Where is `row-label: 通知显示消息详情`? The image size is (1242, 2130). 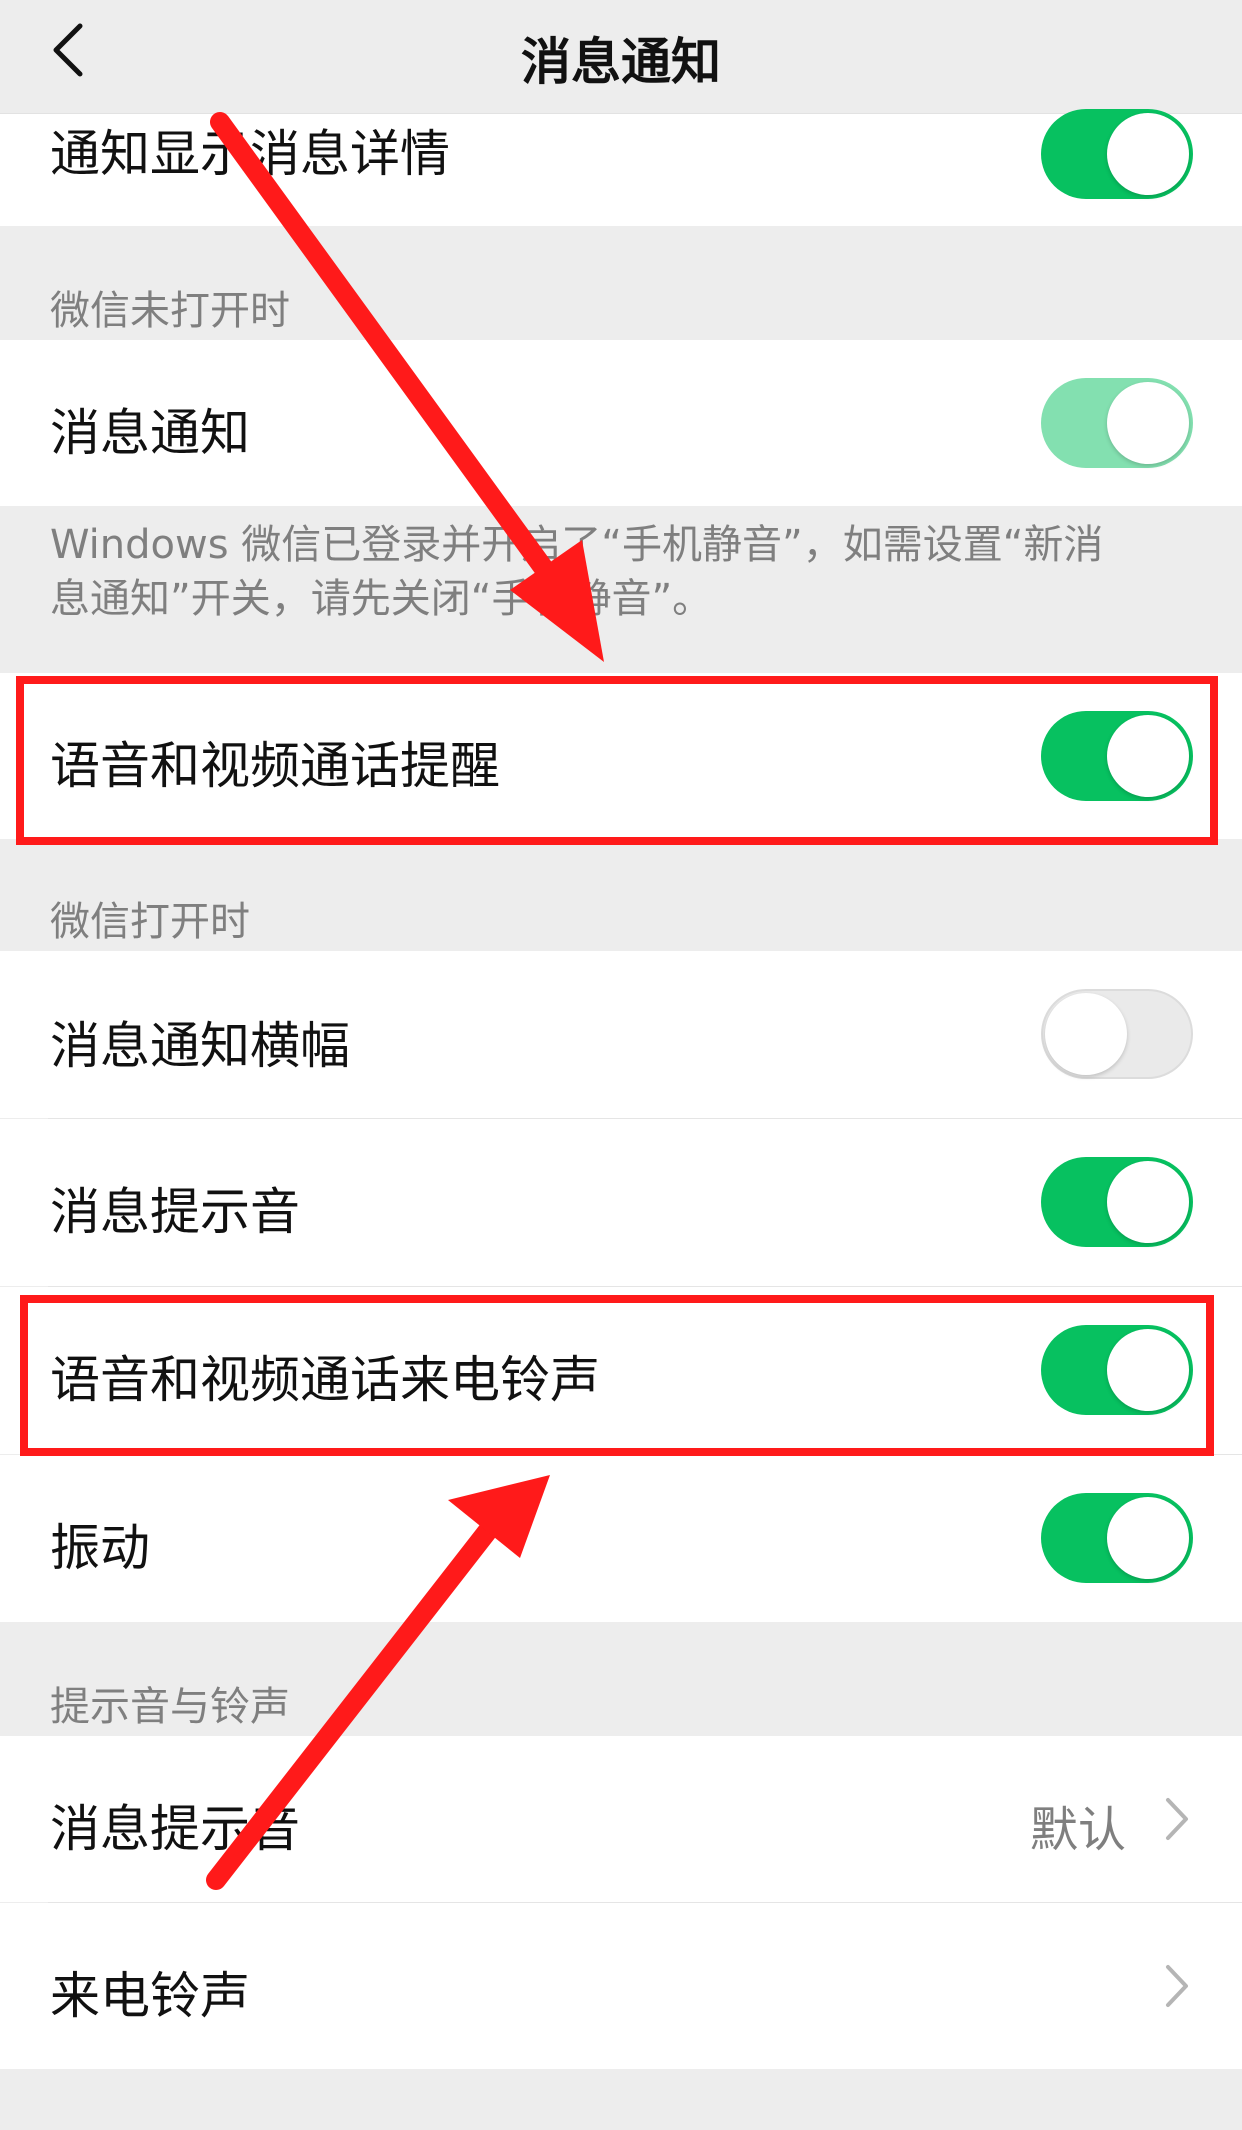 row-label: 通知显示消息详情 is located at coordinates (250, 154).